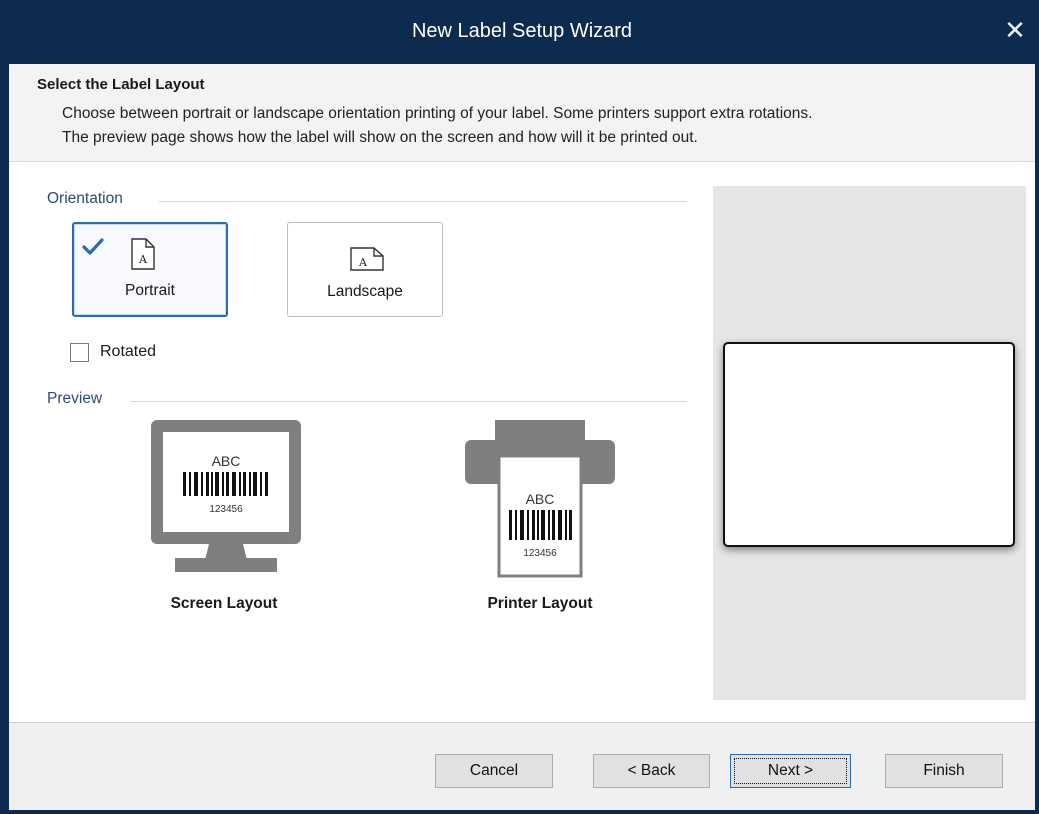  I want to click on preview-divider, so click(409, 401).